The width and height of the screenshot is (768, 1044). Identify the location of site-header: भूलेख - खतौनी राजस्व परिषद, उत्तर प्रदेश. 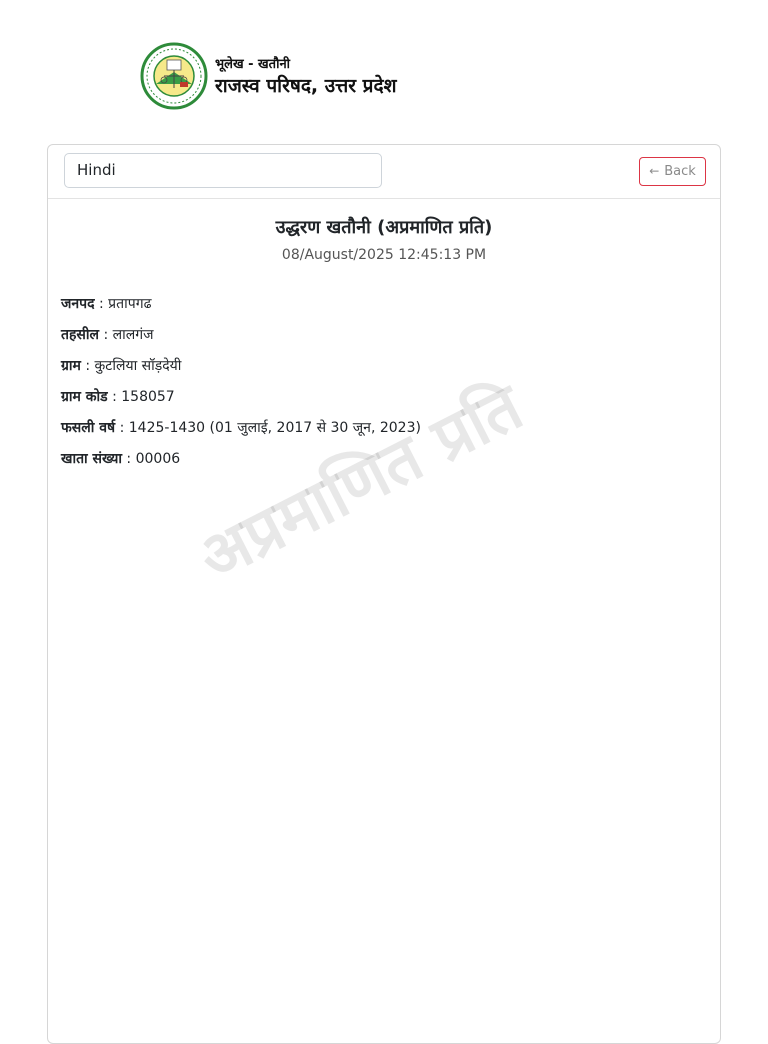
(300, 79).